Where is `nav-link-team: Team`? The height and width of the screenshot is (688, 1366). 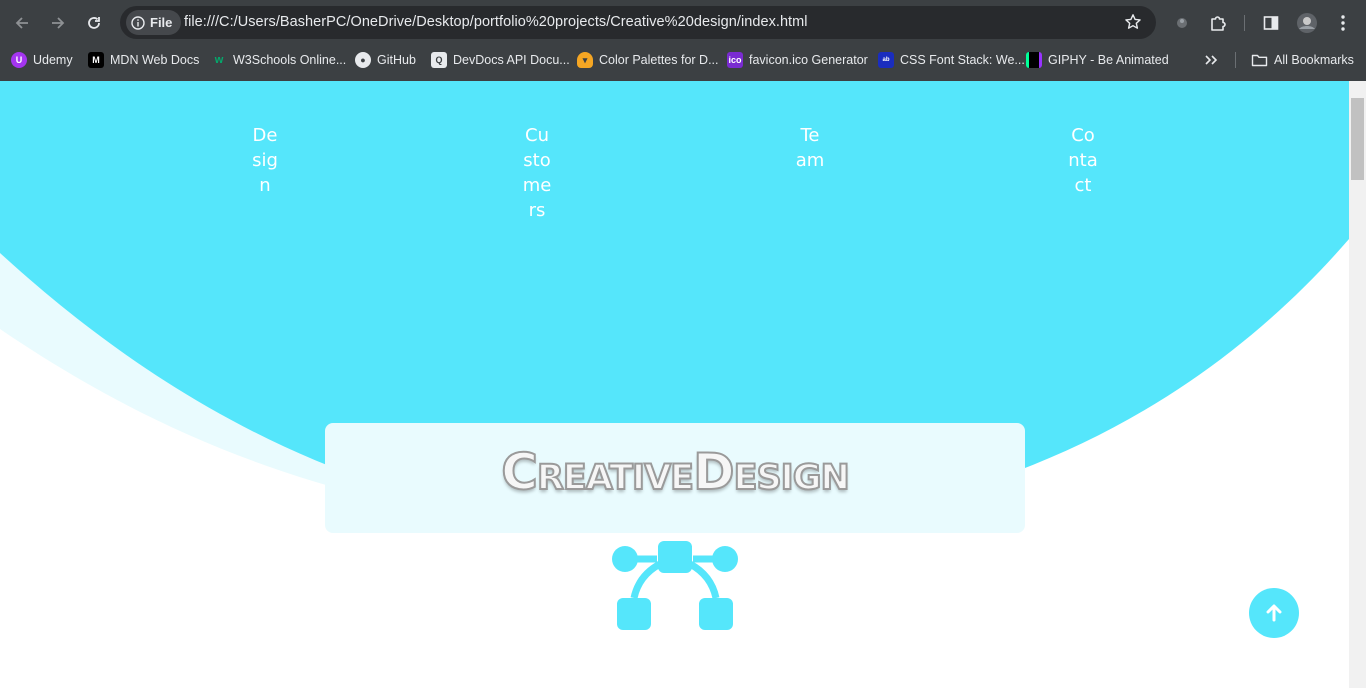 nav-link-team: Team is located at coordinates (810, 148).